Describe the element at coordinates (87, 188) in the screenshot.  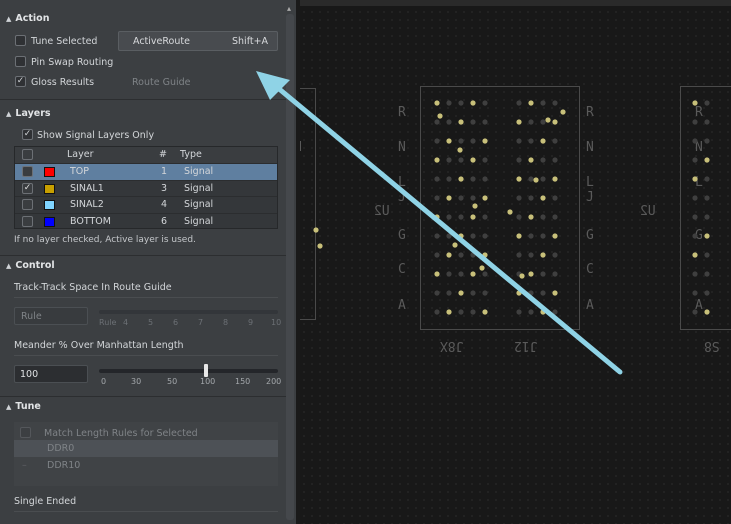
I see `layer-name: SINAL1` at that location.